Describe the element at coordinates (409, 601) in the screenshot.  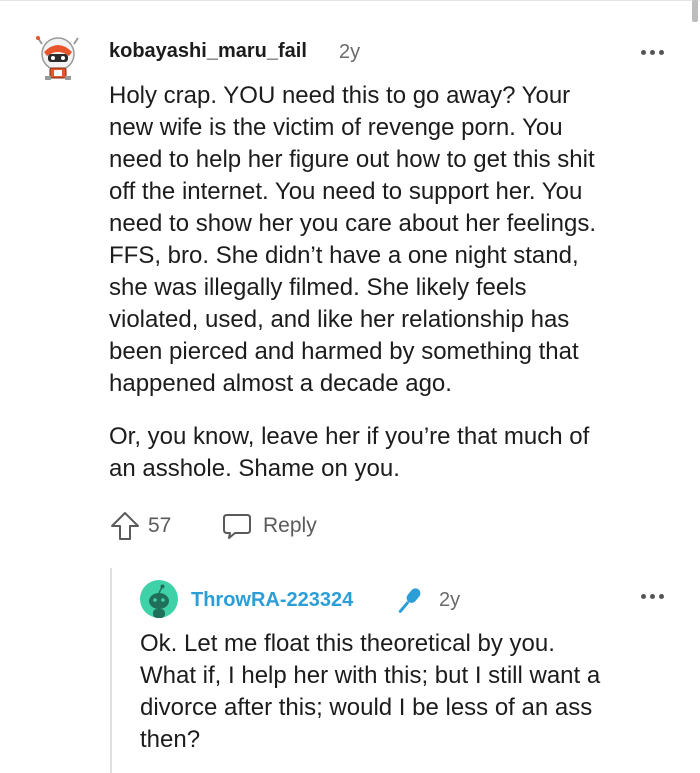
I see `microphone-icon` at that location.